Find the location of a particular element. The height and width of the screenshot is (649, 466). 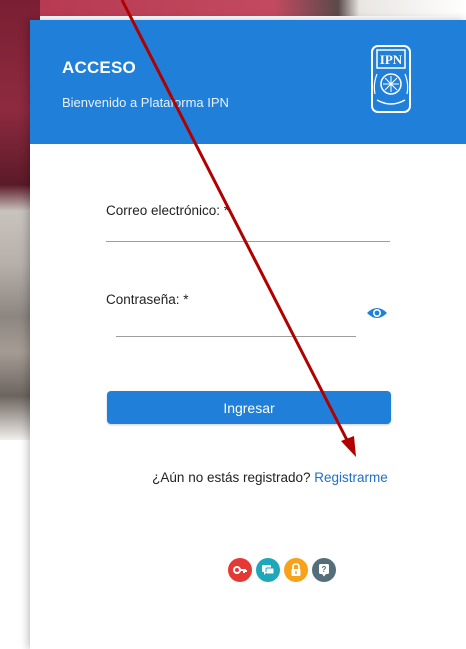

logo-text: IPN is located at coordinates (391, 59).